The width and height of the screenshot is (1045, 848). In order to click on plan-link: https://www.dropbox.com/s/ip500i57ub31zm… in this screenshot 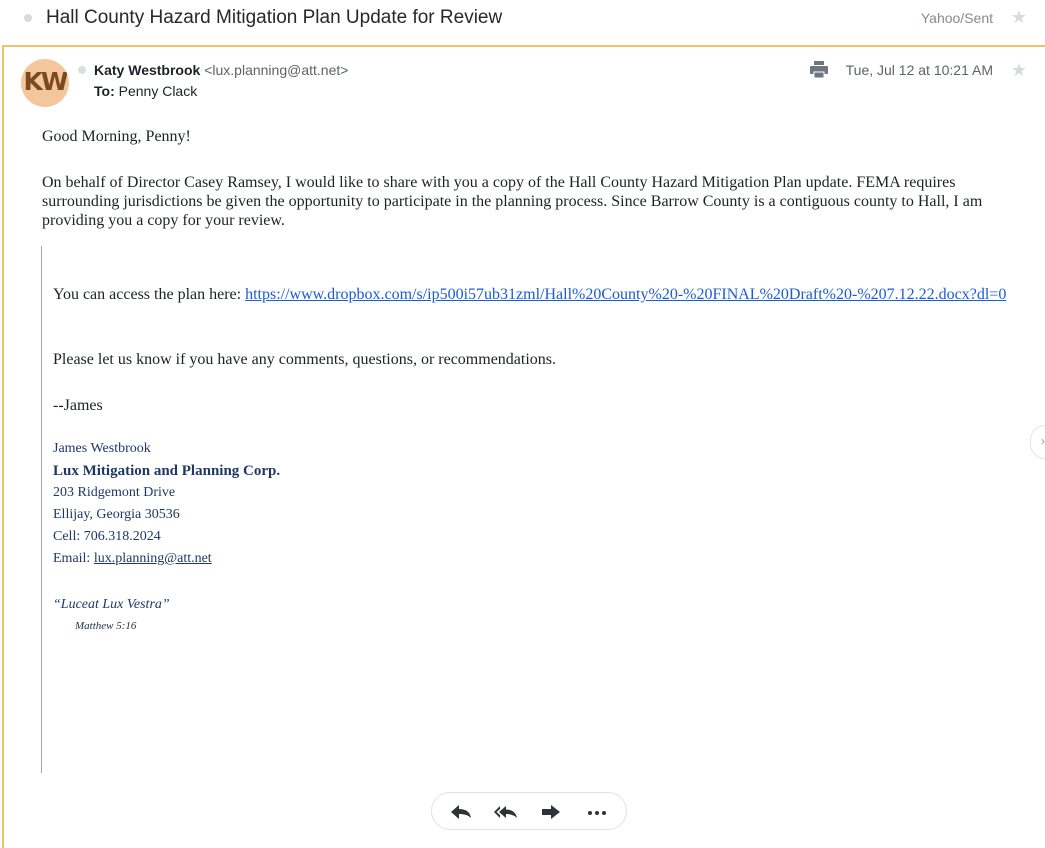, I will do `click(625, 294)`.